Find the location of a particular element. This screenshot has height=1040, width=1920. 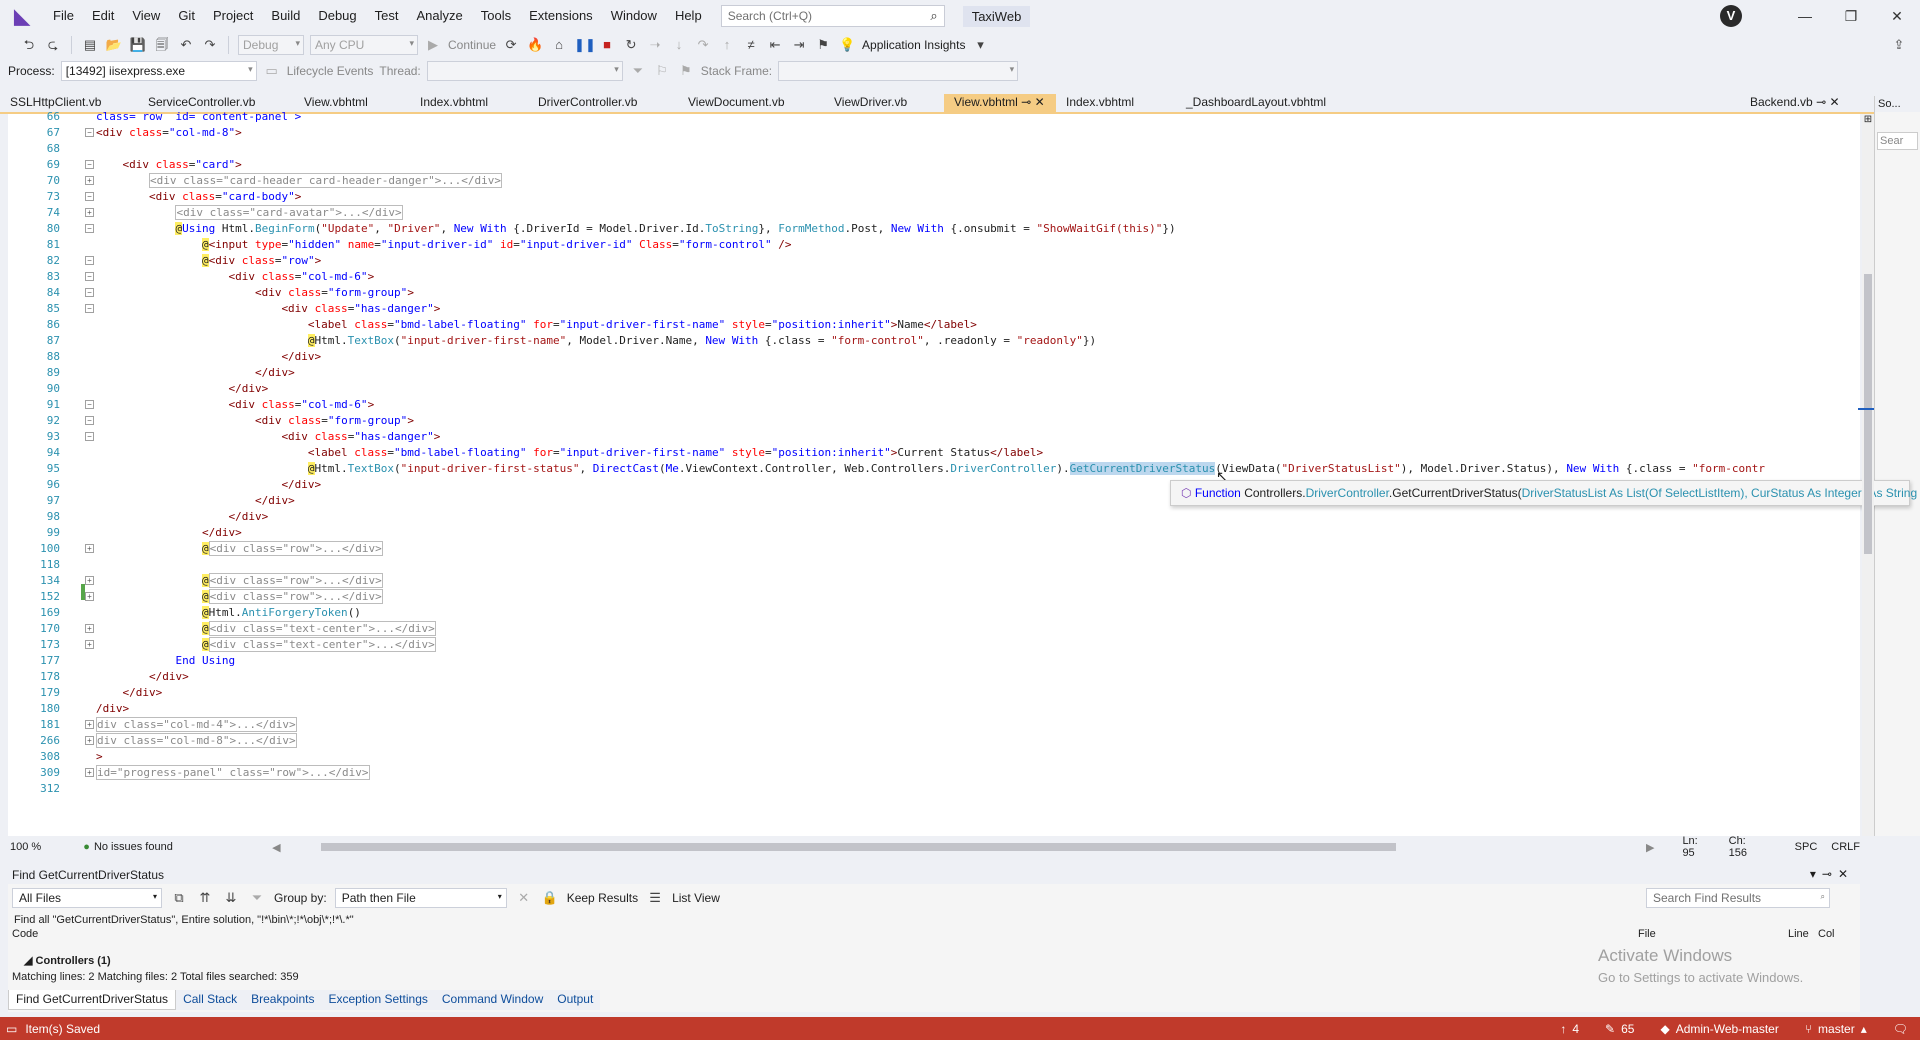

menu-tools: Tools is located at coordinates (496, 16).